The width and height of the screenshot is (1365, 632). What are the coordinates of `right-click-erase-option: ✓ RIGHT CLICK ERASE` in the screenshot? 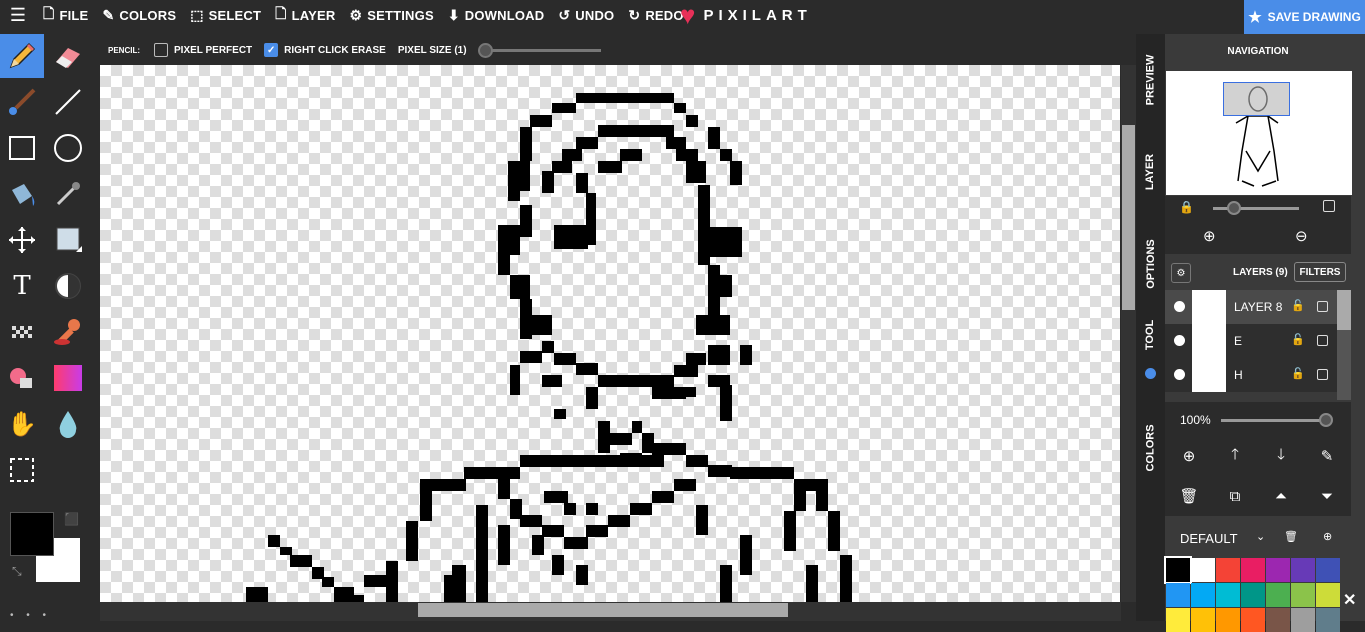 It's located at (325, 50).